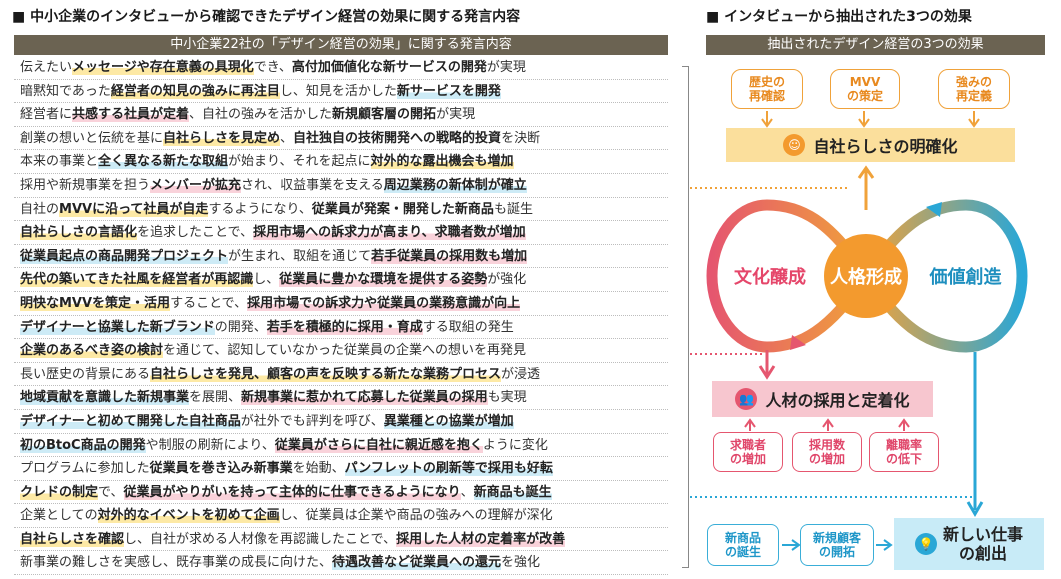 Image resolution: width=1061 pixels, height=579 pixels. Describe the element at coordinates (975, 434) in the screenshot. I see `arrow-down-blue` at that location.